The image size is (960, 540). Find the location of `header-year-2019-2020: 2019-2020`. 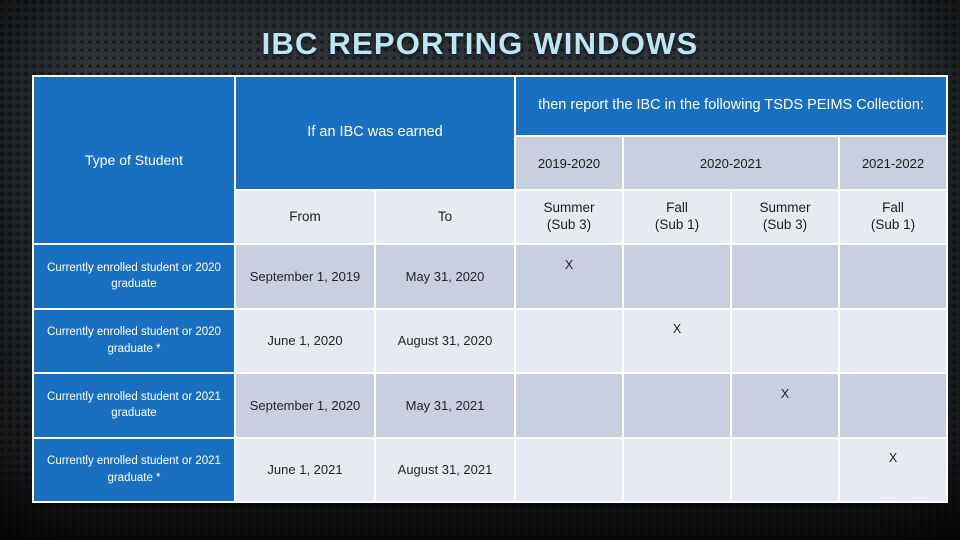

header-year-2019-2020: 2019-2020 is located at coordinates (569, 163).